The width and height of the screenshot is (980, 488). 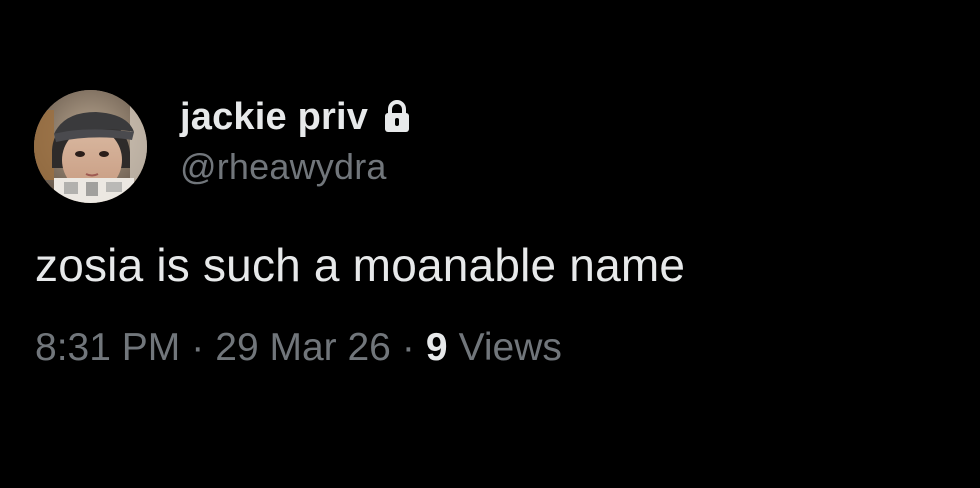 What do you see at coordinates (397, 116) in the screenshot?
I see `lock-icon` at bounding box center [397, 116].